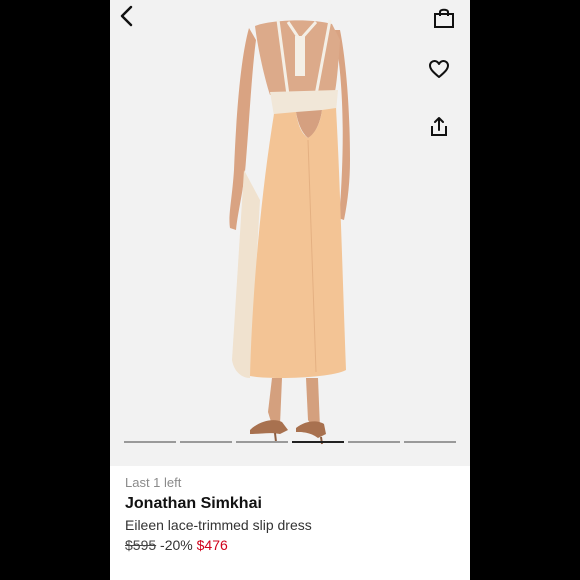  I want to click on heart-icon, so click(439, 69).